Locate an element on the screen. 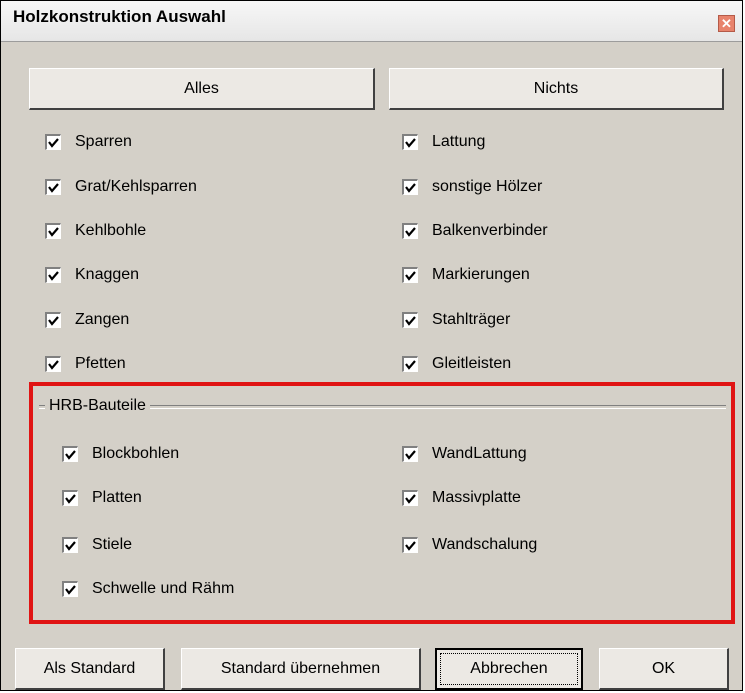 This screenshot has width=745, height=693. checkbox-kehlbohle: Kehlbohle is located at coordinates (95, 231).